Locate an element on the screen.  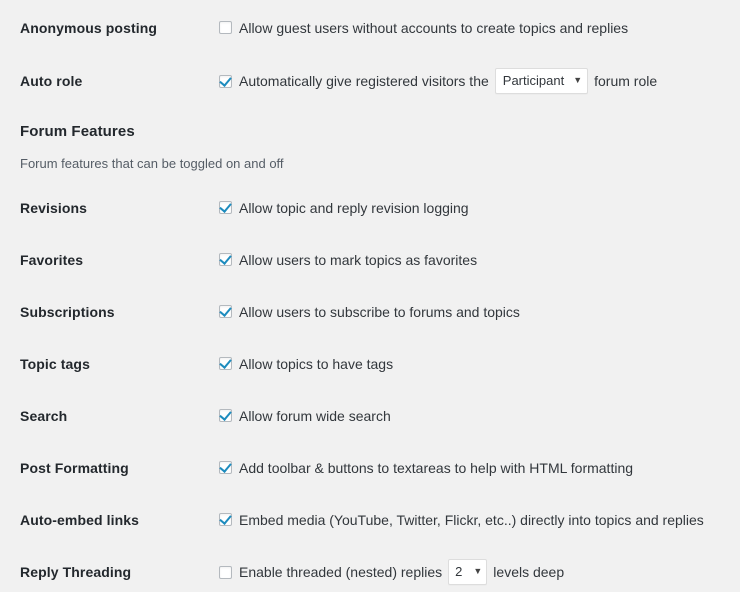
revisions-checkbox is located at coordinates (225, 207).